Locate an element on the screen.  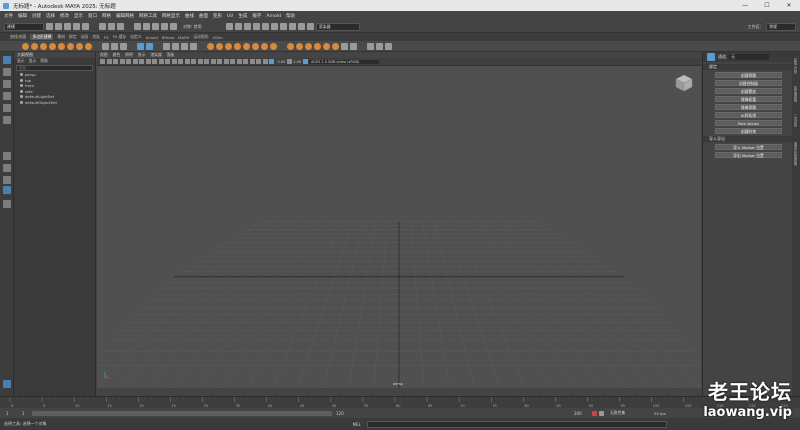
isolate-select-icon is located at coordinates (252, 61).